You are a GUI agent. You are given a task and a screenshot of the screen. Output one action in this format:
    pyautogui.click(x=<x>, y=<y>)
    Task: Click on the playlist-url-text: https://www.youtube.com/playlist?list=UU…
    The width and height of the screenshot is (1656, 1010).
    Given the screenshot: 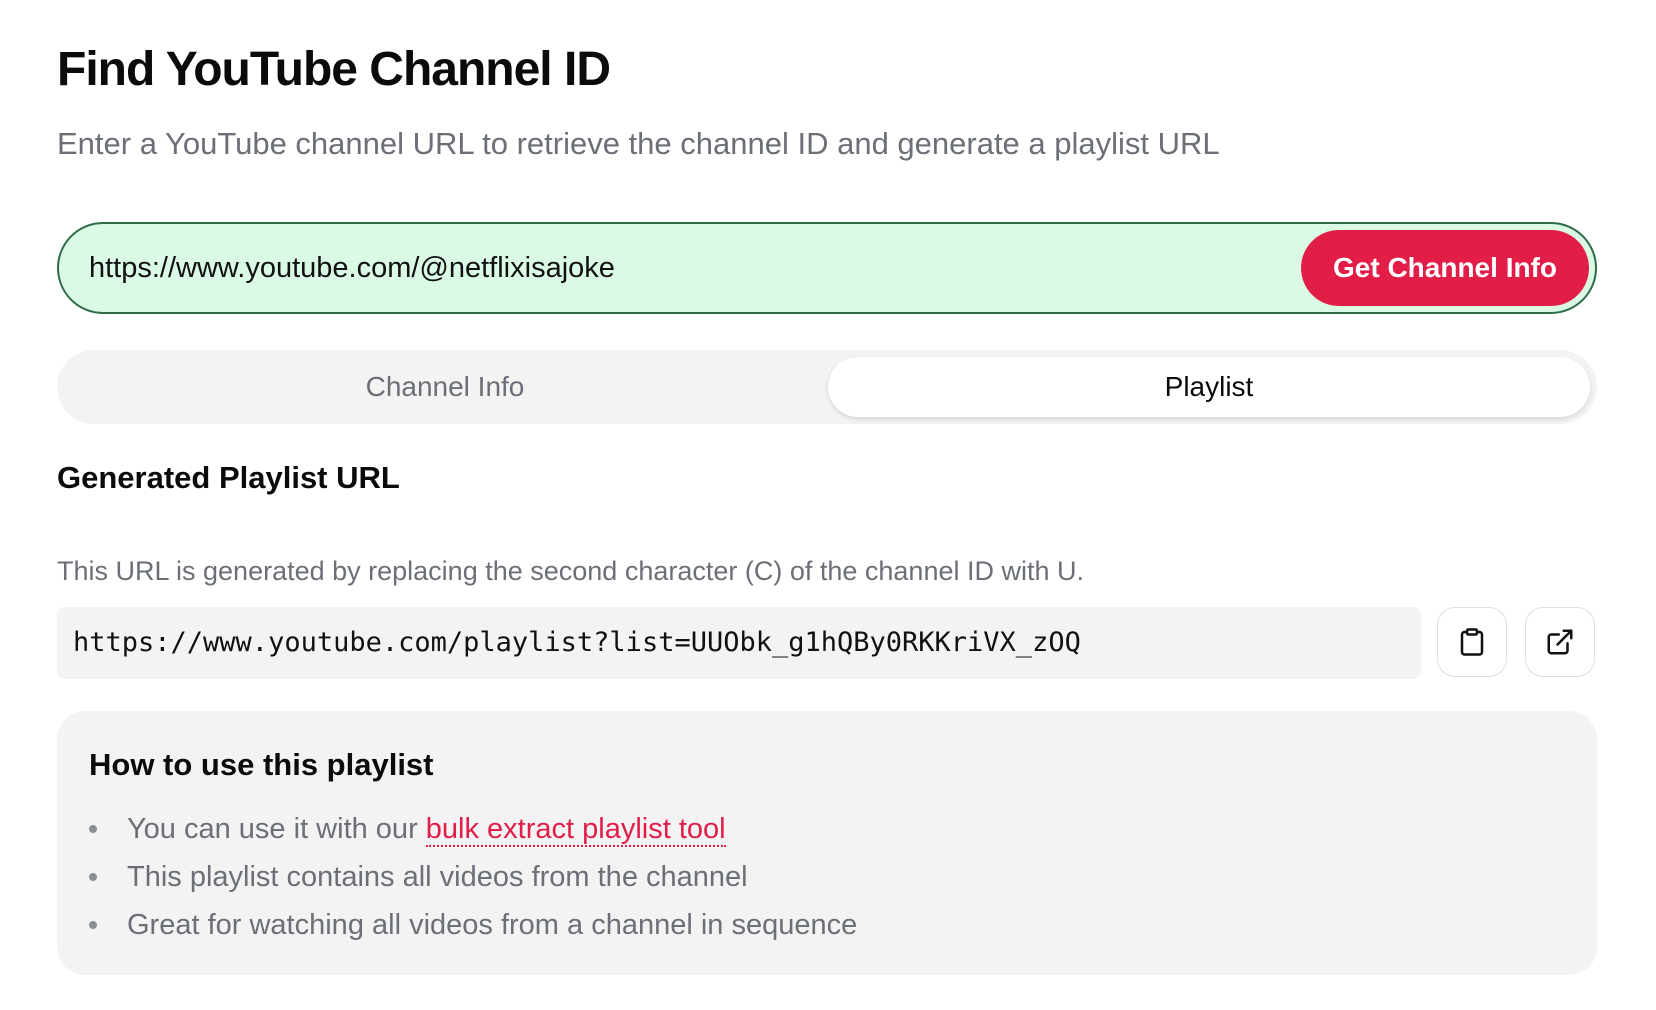 What is the action you would take?
    pyautogui.click(x=577, y=643)
    